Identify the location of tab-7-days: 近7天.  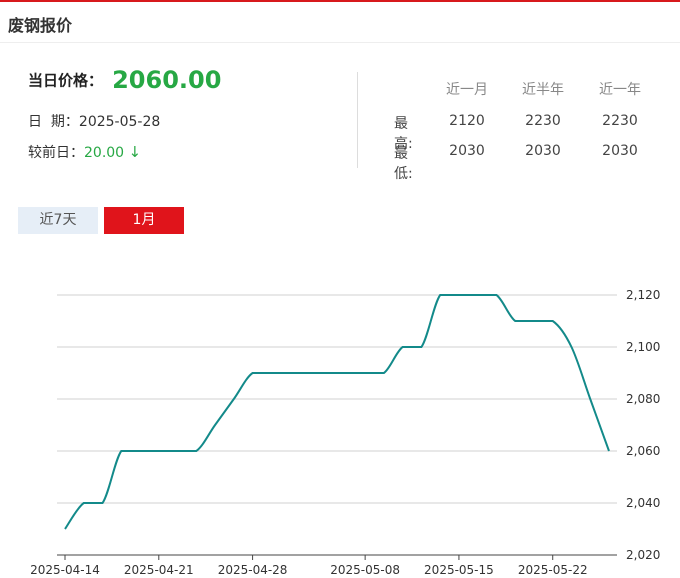
(58, 220).